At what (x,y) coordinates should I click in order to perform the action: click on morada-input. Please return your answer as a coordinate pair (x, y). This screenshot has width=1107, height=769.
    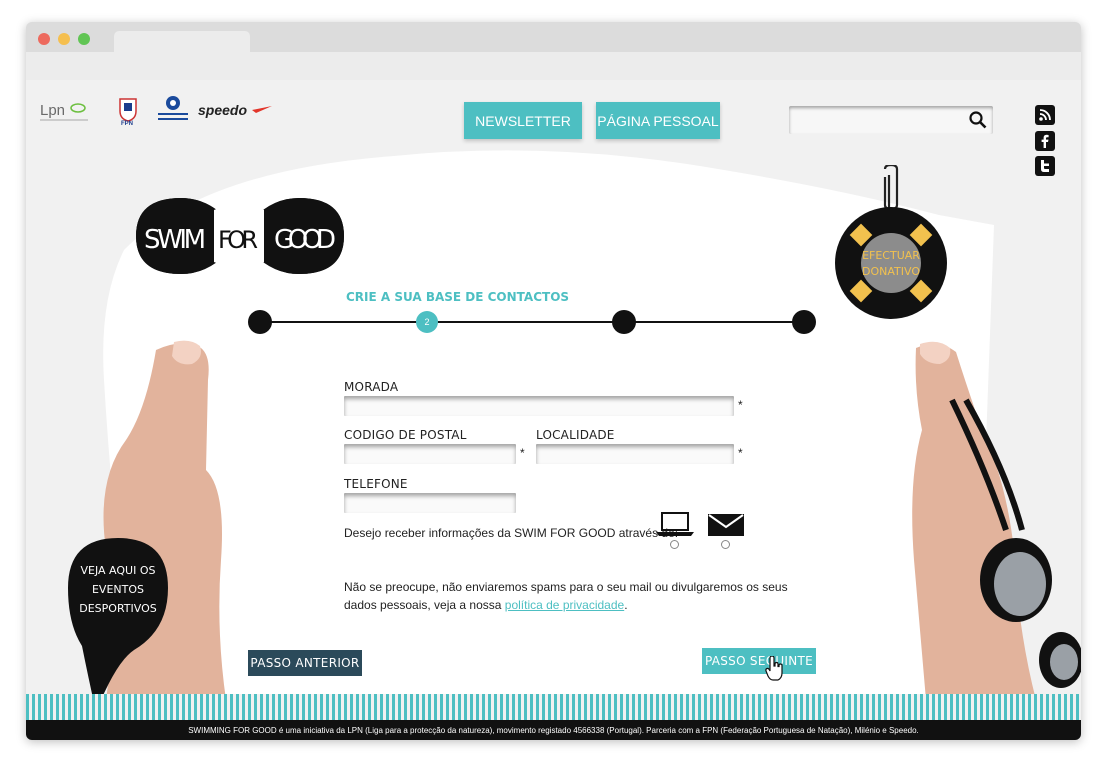
    Looking at the image, I should click on (539, 406).